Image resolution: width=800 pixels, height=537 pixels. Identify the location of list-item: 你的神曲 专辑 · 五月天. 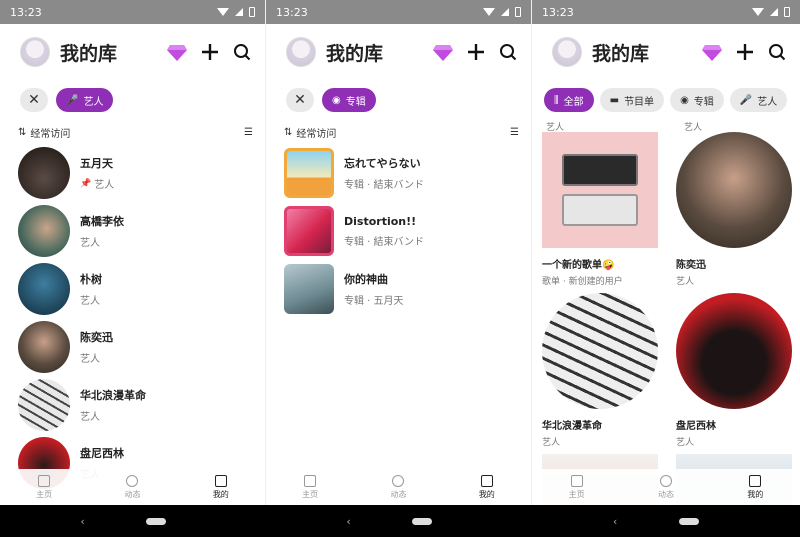
(398, 289).